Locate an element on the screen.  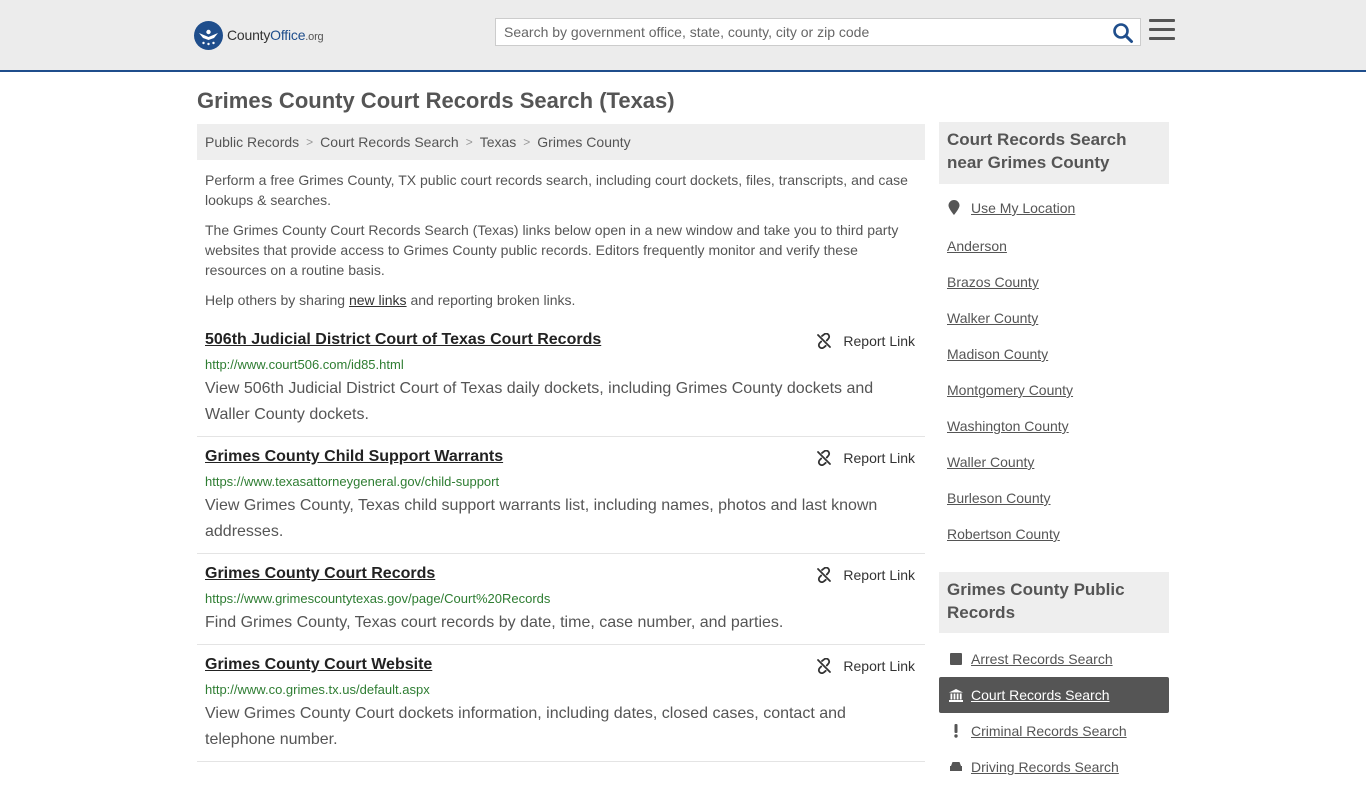
square-icon is located at coordinates (956, 659).